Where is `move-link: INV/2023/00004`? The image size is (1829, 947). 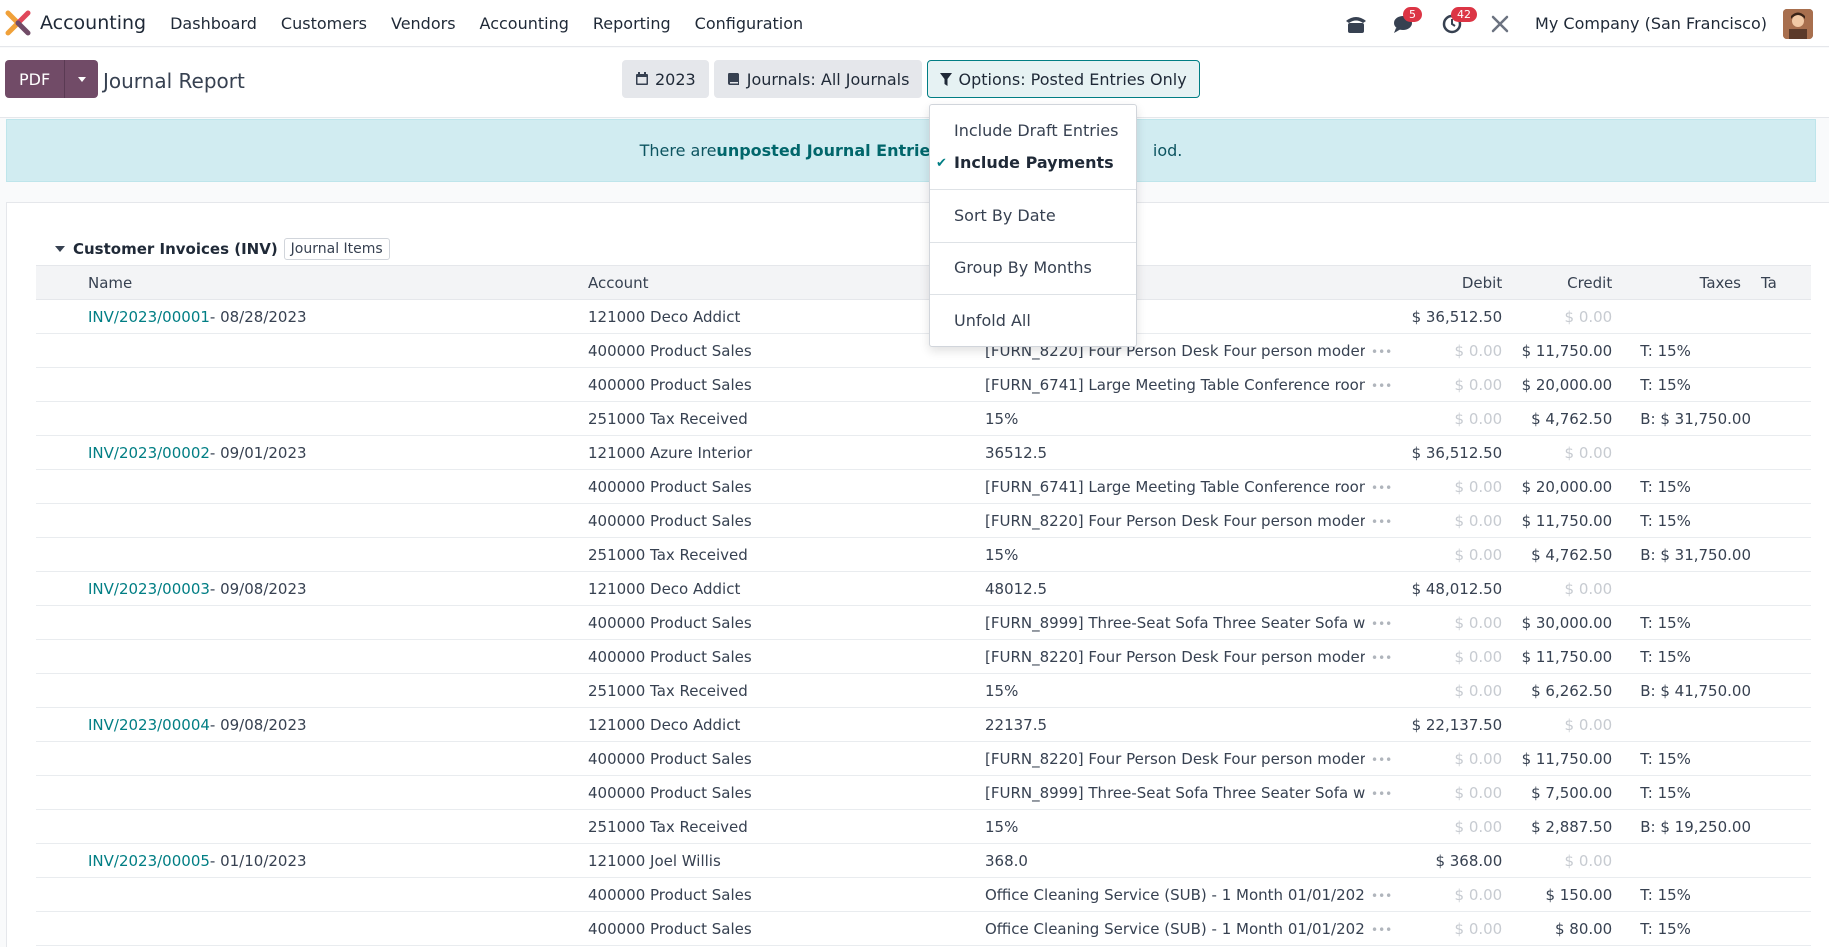
move-link: INV/2023/00004 is located at coordinates (149, 725).